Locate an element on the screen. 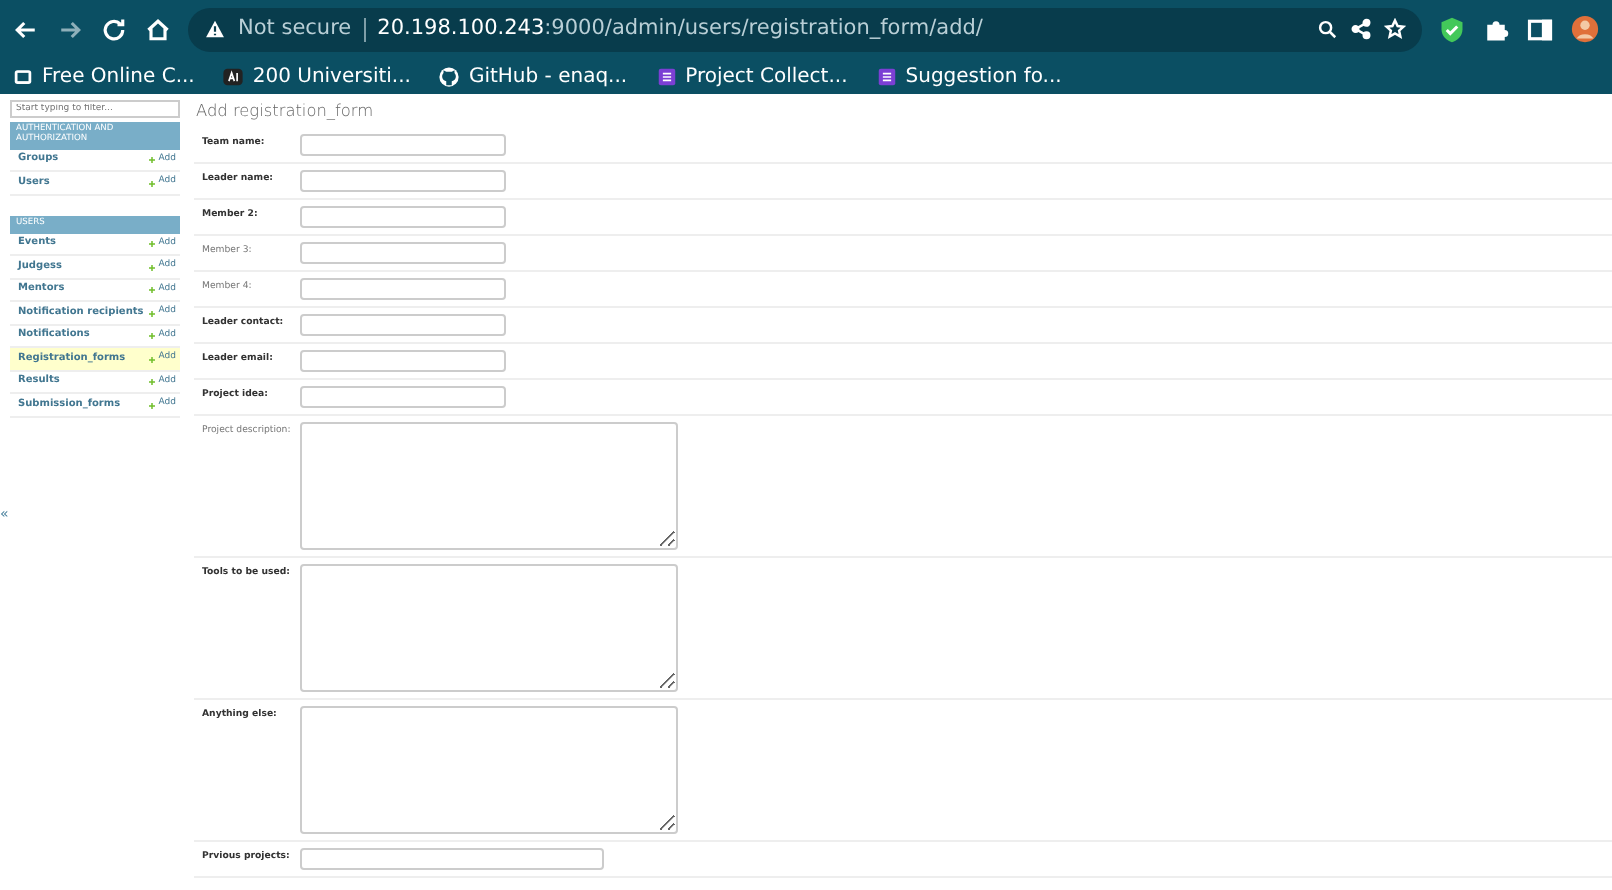  page-title: Add registration_form is located at coordinates (286, 112).